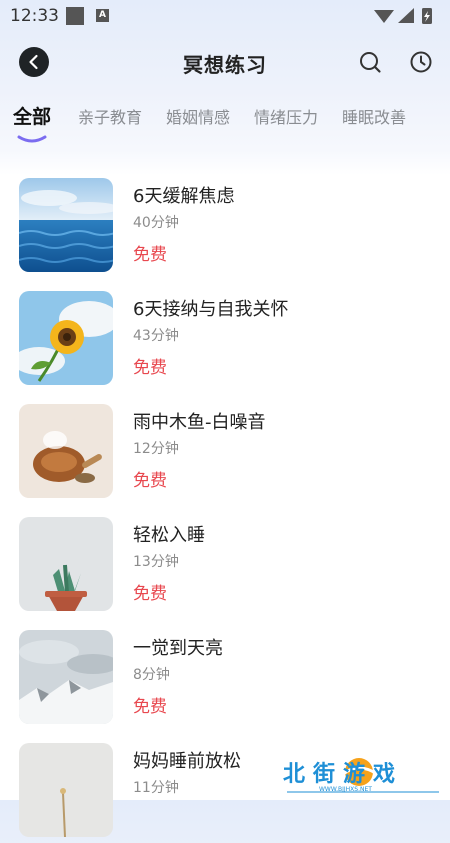  What do you see at coordinates (102, 15) in the screenshot?
I see `keyboard-badge-icon: A` at bounding box center [102, 15].